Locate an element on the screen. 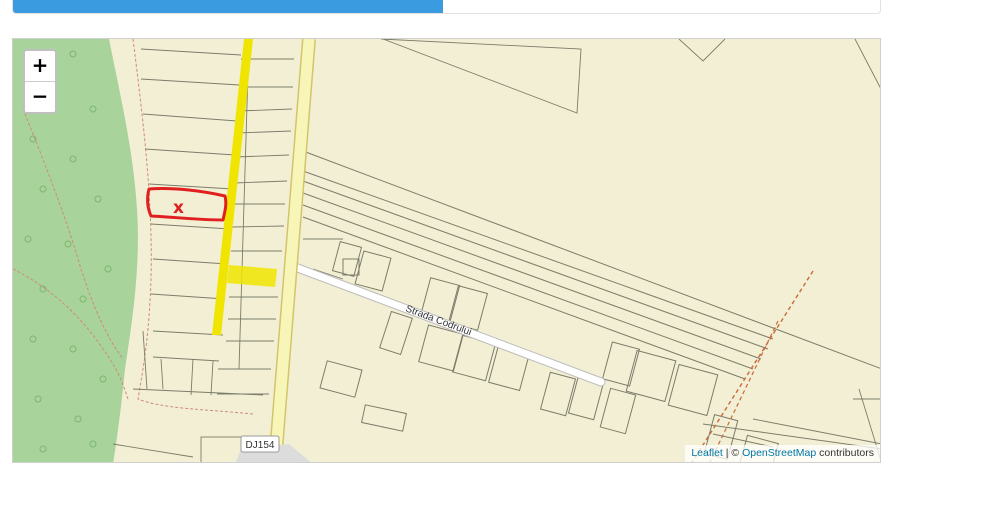 Image resolution: width=1000 pixels, height=513 pixels. zoom-in-button: + is located at coordinates (40, 66).